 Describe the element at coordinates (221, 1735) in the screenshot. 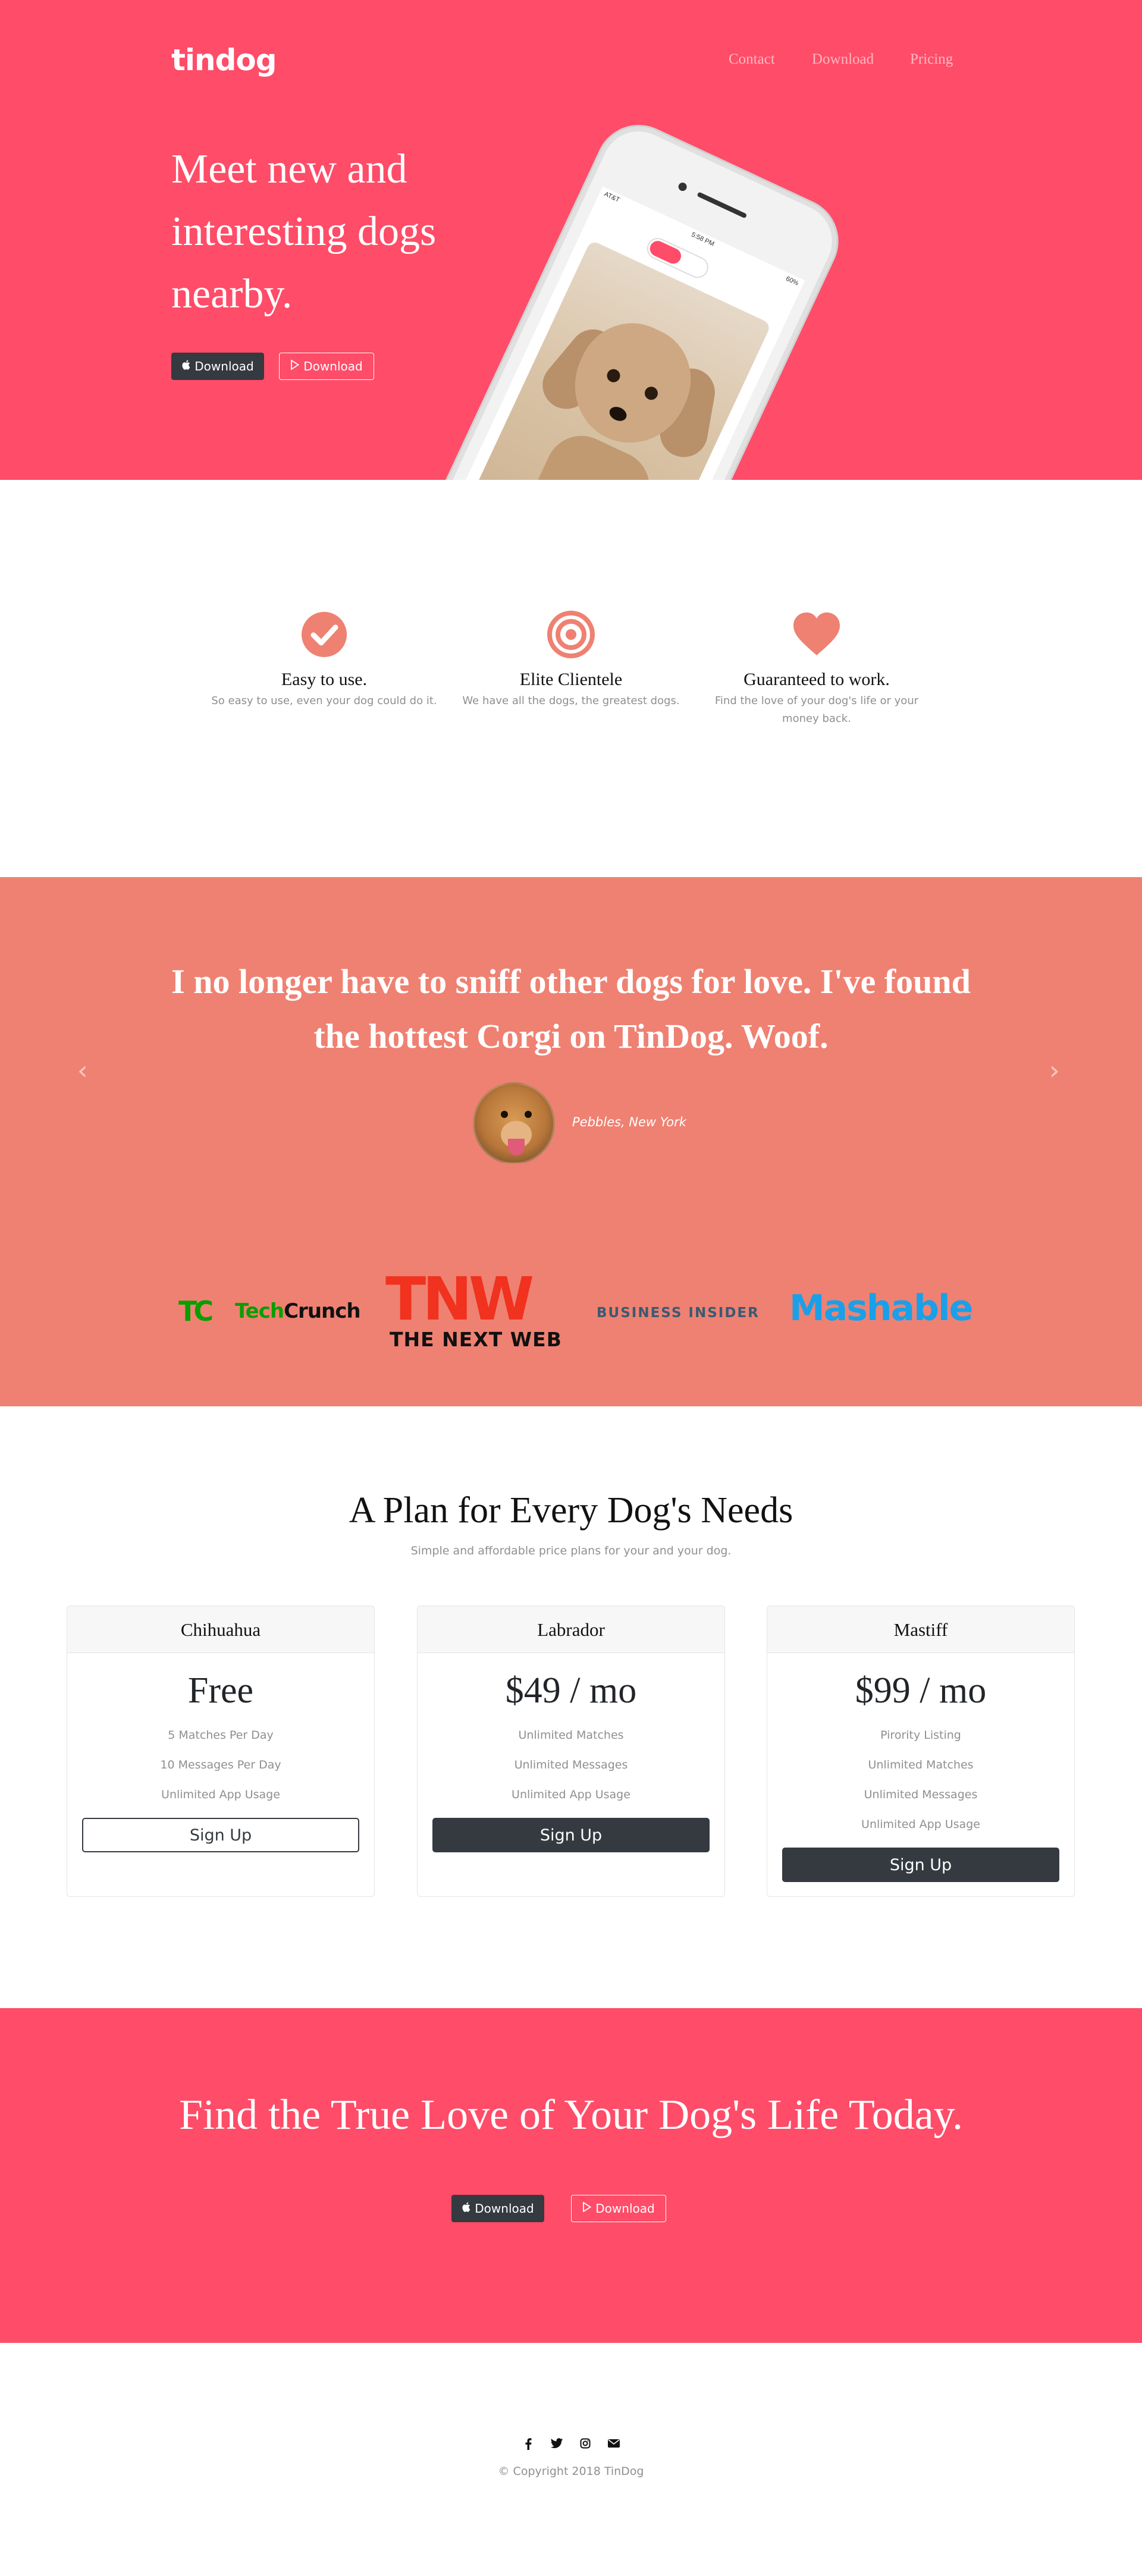

I see `plan-feature: 5 Matches Per Day` at that location.